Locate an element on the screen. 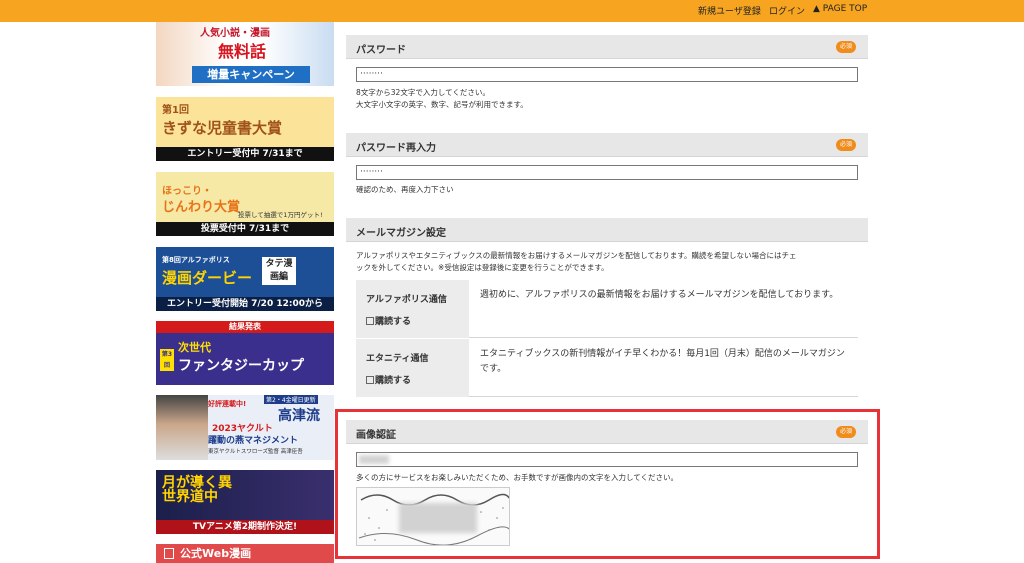 The image size is (1024, 563). banner-text: 月が導く異世界道中 is located at coordinates (197, 490).